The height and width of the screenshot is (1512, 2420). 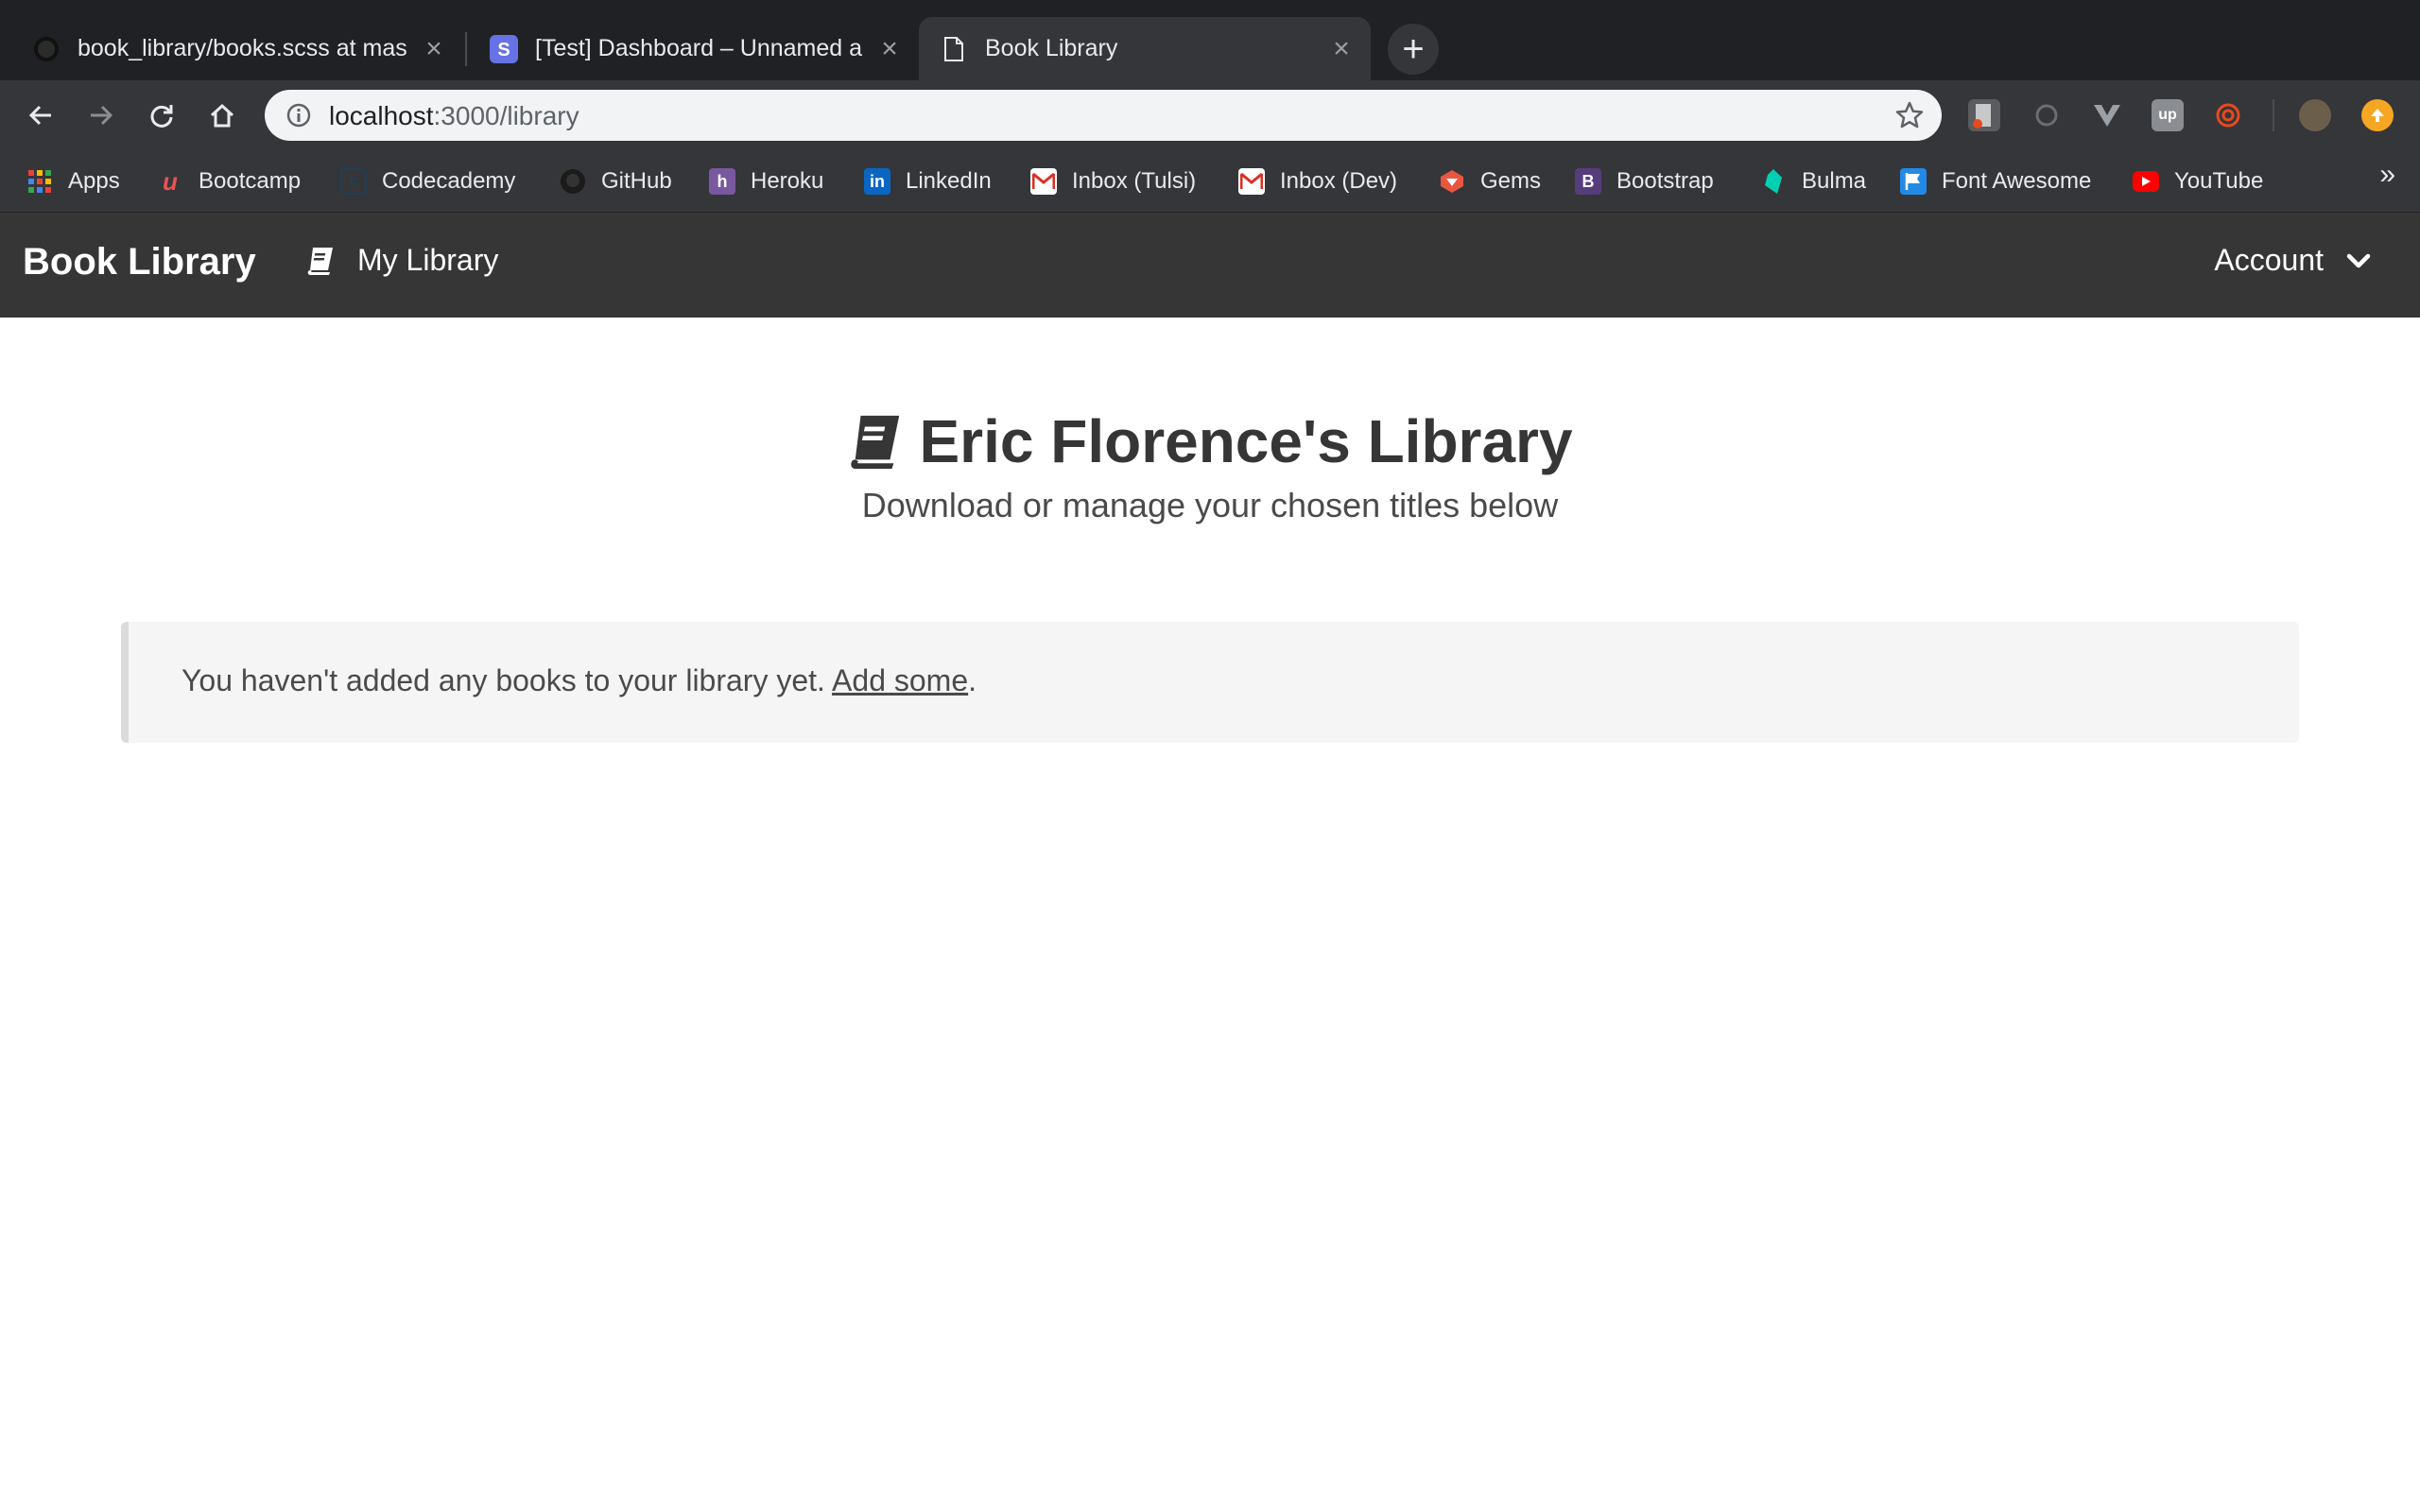 What do you see at coordinates (972, 680) in the screenshot?
I see `notice-suffix: .` at bounding box center [972, 680].